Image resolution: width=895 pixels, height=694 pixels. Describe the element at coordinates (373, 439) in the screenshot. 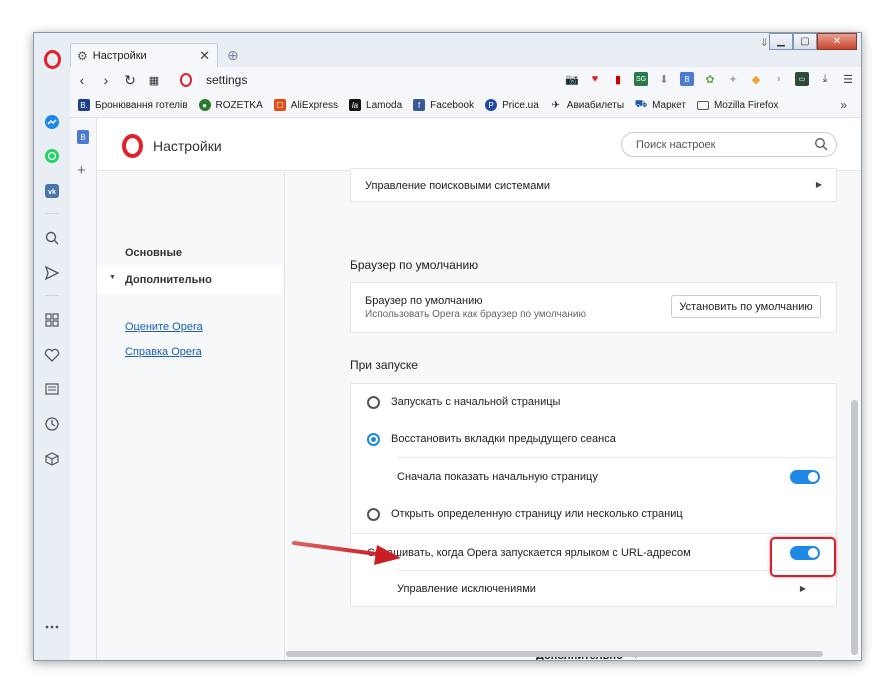

I see `radio-restore-tabs` at that location.